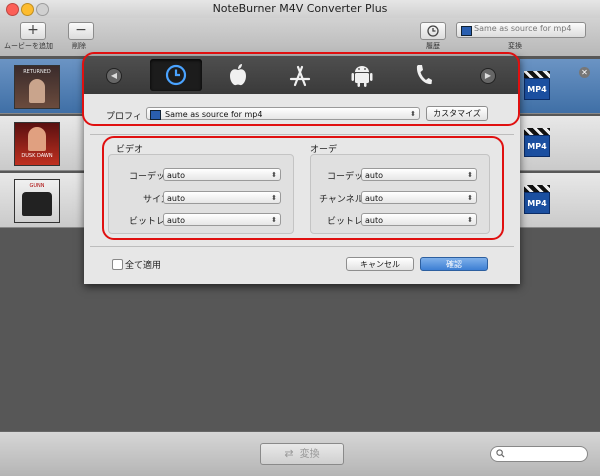  I want to click on delete-button: −, so click(81, 31).